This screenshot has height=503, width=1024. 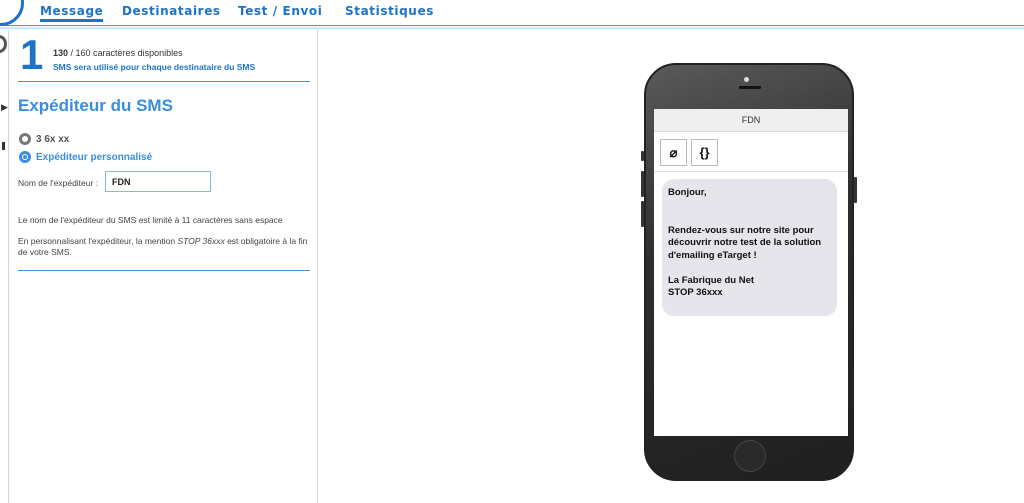 I want to click on stop-note-code: STOP 36xxx, so click(x=201, y=241).